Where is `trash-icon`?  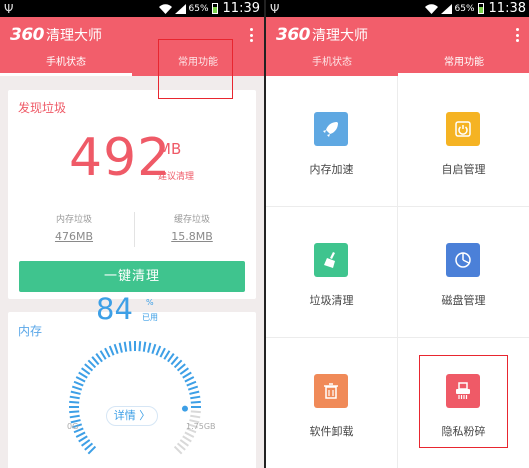 trash-icon is located at coordinates (331, 391).